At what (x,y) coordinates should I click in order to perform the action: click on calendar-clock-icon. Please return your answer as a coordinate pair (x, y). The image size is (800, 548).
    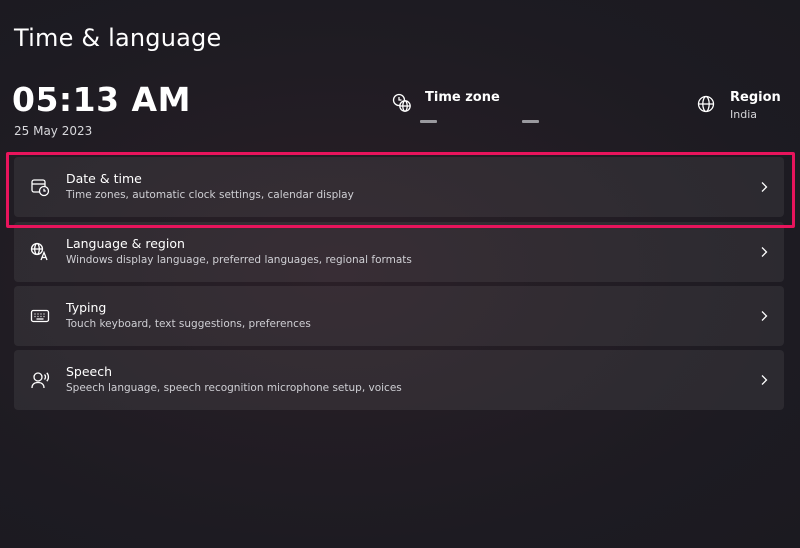
    Looking at the image, I should click on (40, 188).